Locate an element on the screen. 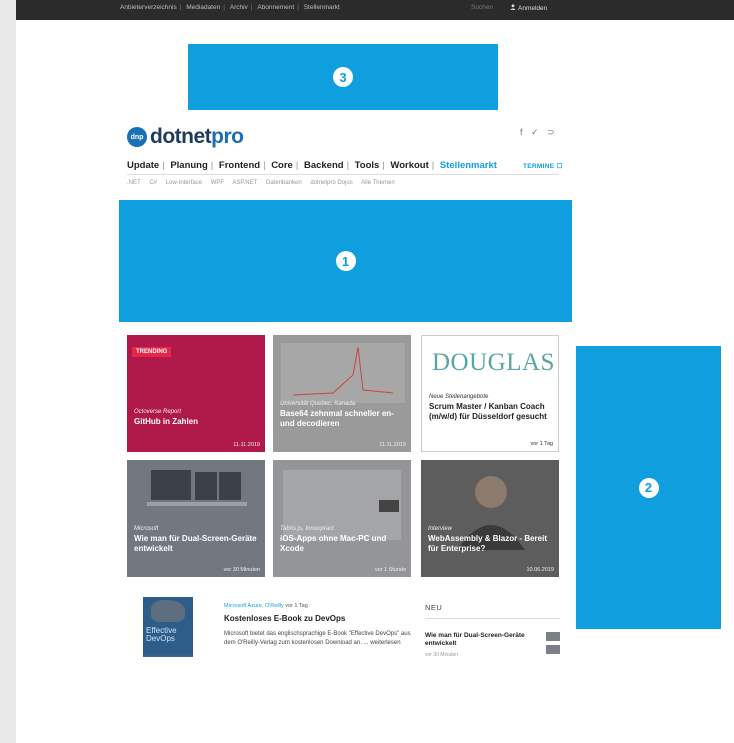 The width and height of the screenshot is (734, 743). nav-item-workout: Workout is located at coordinates (409, 165).